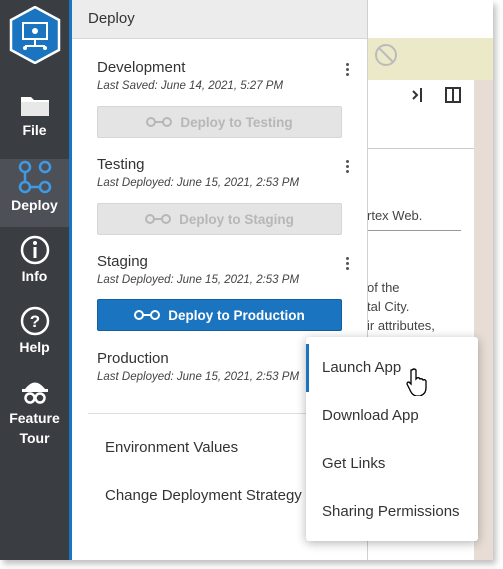 Image resolution: width=503 pixels, height=569 pixels. I want to click on explorer-icon, so click(34, 393).